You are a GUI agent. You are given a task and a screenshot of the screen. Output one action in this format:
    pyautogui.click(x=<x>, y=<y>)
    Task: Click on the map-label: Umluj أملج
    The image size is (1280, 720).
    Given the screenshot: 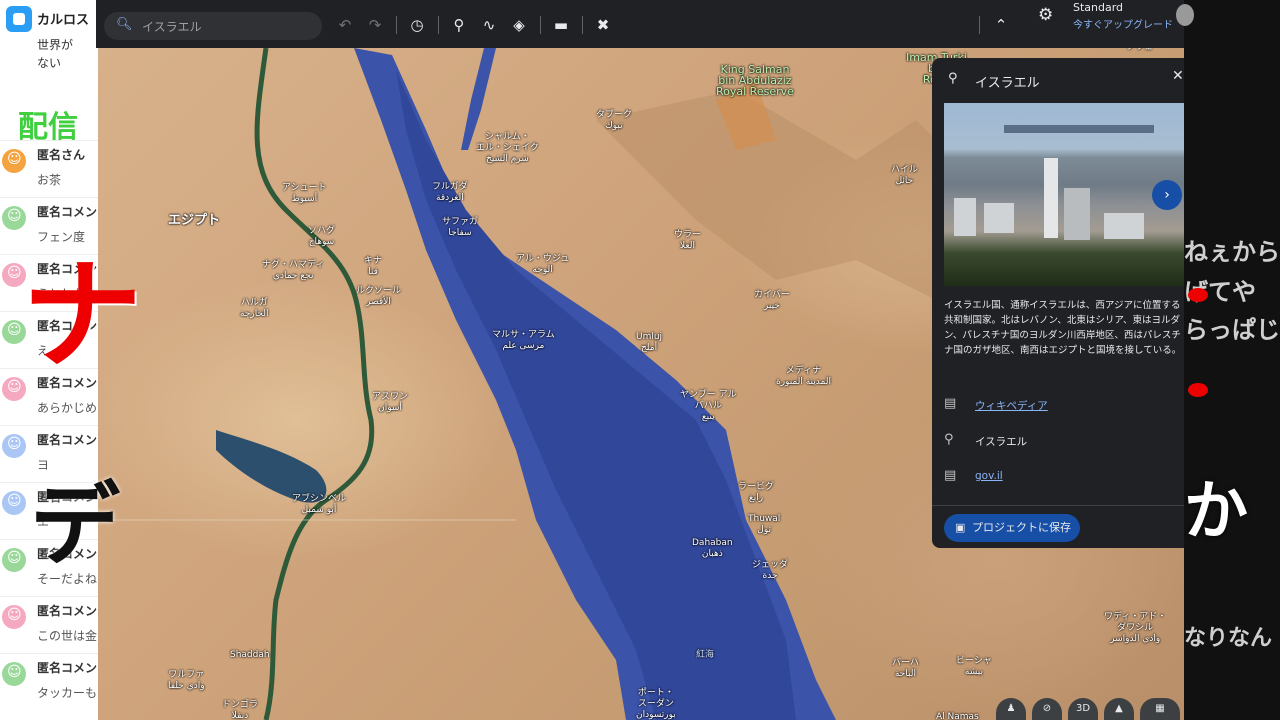 What is the action you would take?
    pyautogui.click(x=649, y=343)
    